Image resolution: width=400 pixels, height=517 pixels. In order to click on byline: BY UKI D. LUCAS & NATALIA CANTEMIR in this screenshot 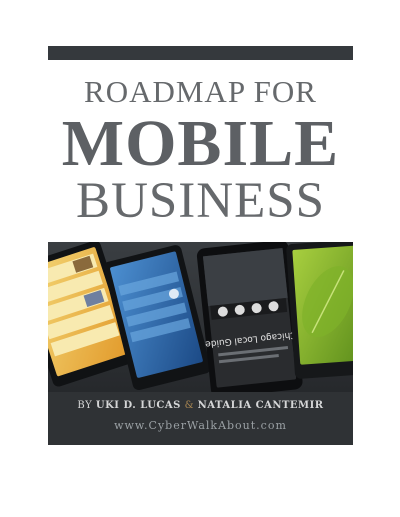, I will do `click(200, 405)`.